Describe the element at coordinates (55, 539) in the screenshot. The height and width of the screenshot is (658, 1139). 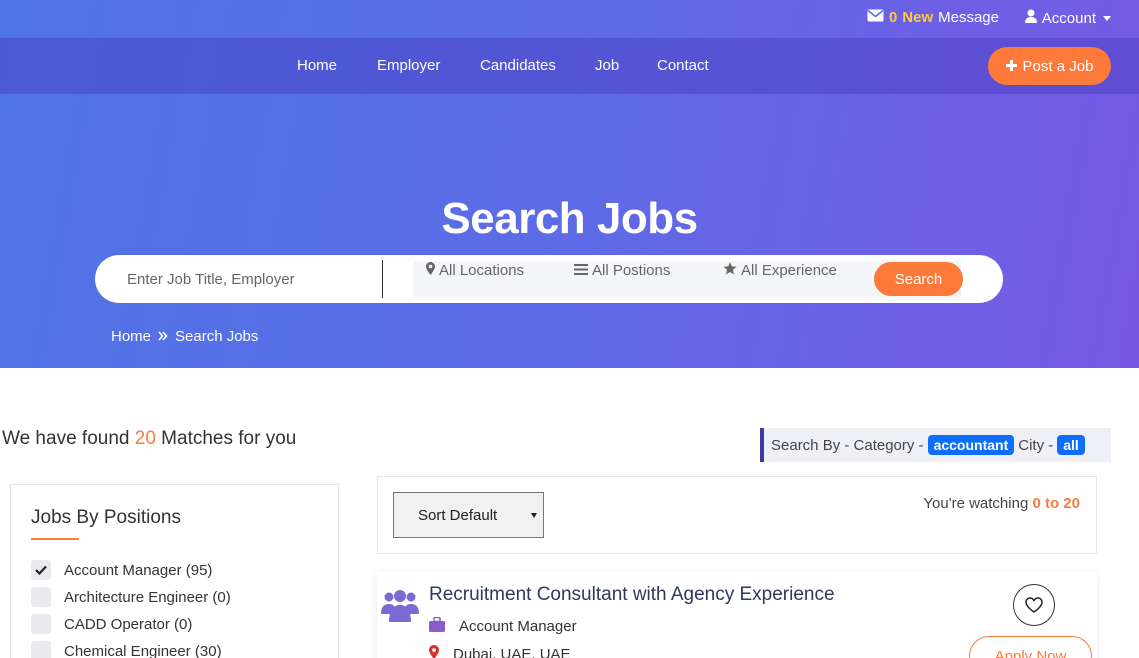
I see `title-underline` at that location.